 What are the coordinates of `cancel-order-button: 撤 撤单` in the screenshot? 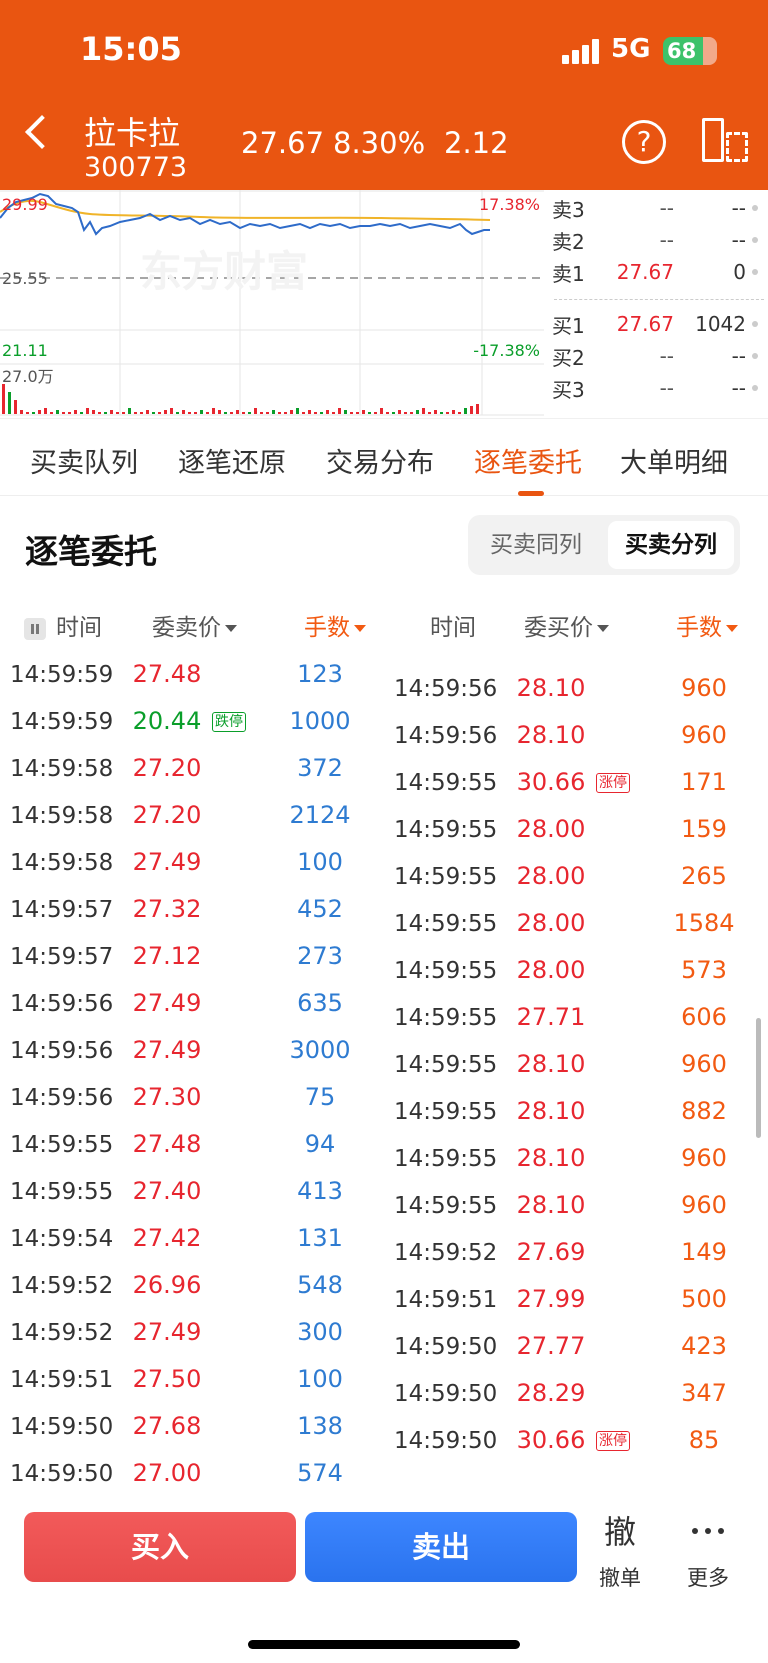 It's located at (620, 1552).